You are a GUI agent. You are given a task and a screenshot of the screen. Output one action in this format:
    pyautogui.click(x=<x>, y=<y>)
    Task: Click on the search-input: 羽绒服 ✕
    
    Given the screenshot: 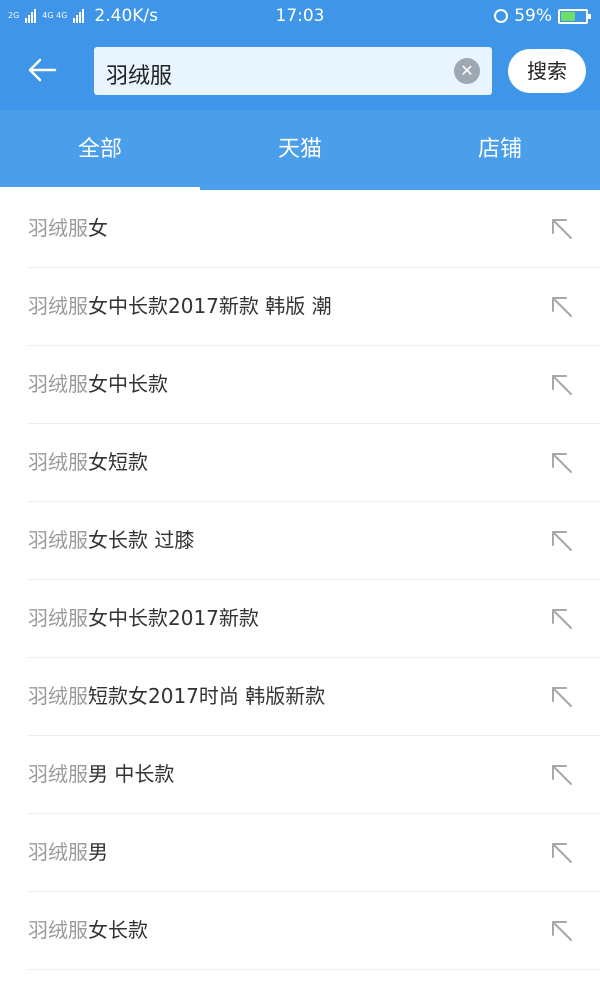 What is the action you would take?
    pyautogui.click(x=293, y=71)
    